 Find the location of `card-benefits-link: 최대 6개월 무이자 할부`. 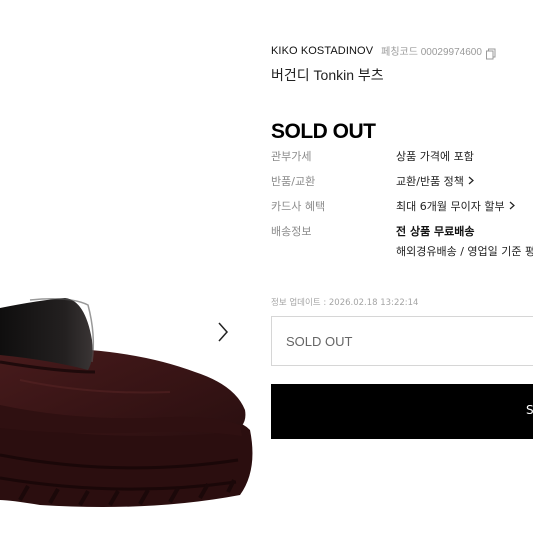

card-benefits-link: 최대 6개월 무이자 할부 is located at coordinates (455, 206).